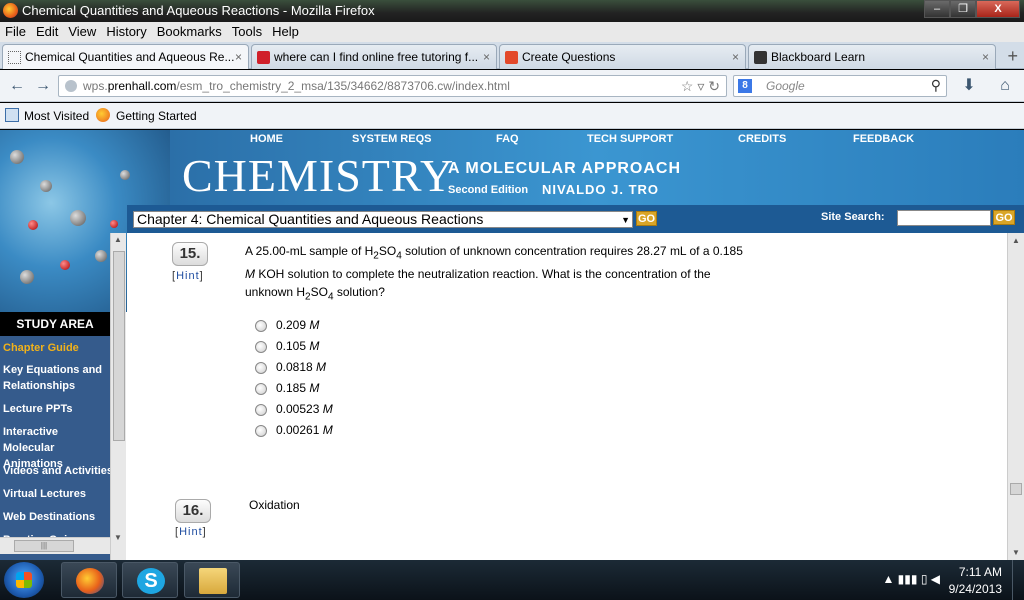 The width and height of the screenshot is (1024, 600). What do you see at coordinates (937, 9) in the screenshot?
I see `minimize-button: –` at bounding box center [937, 9].